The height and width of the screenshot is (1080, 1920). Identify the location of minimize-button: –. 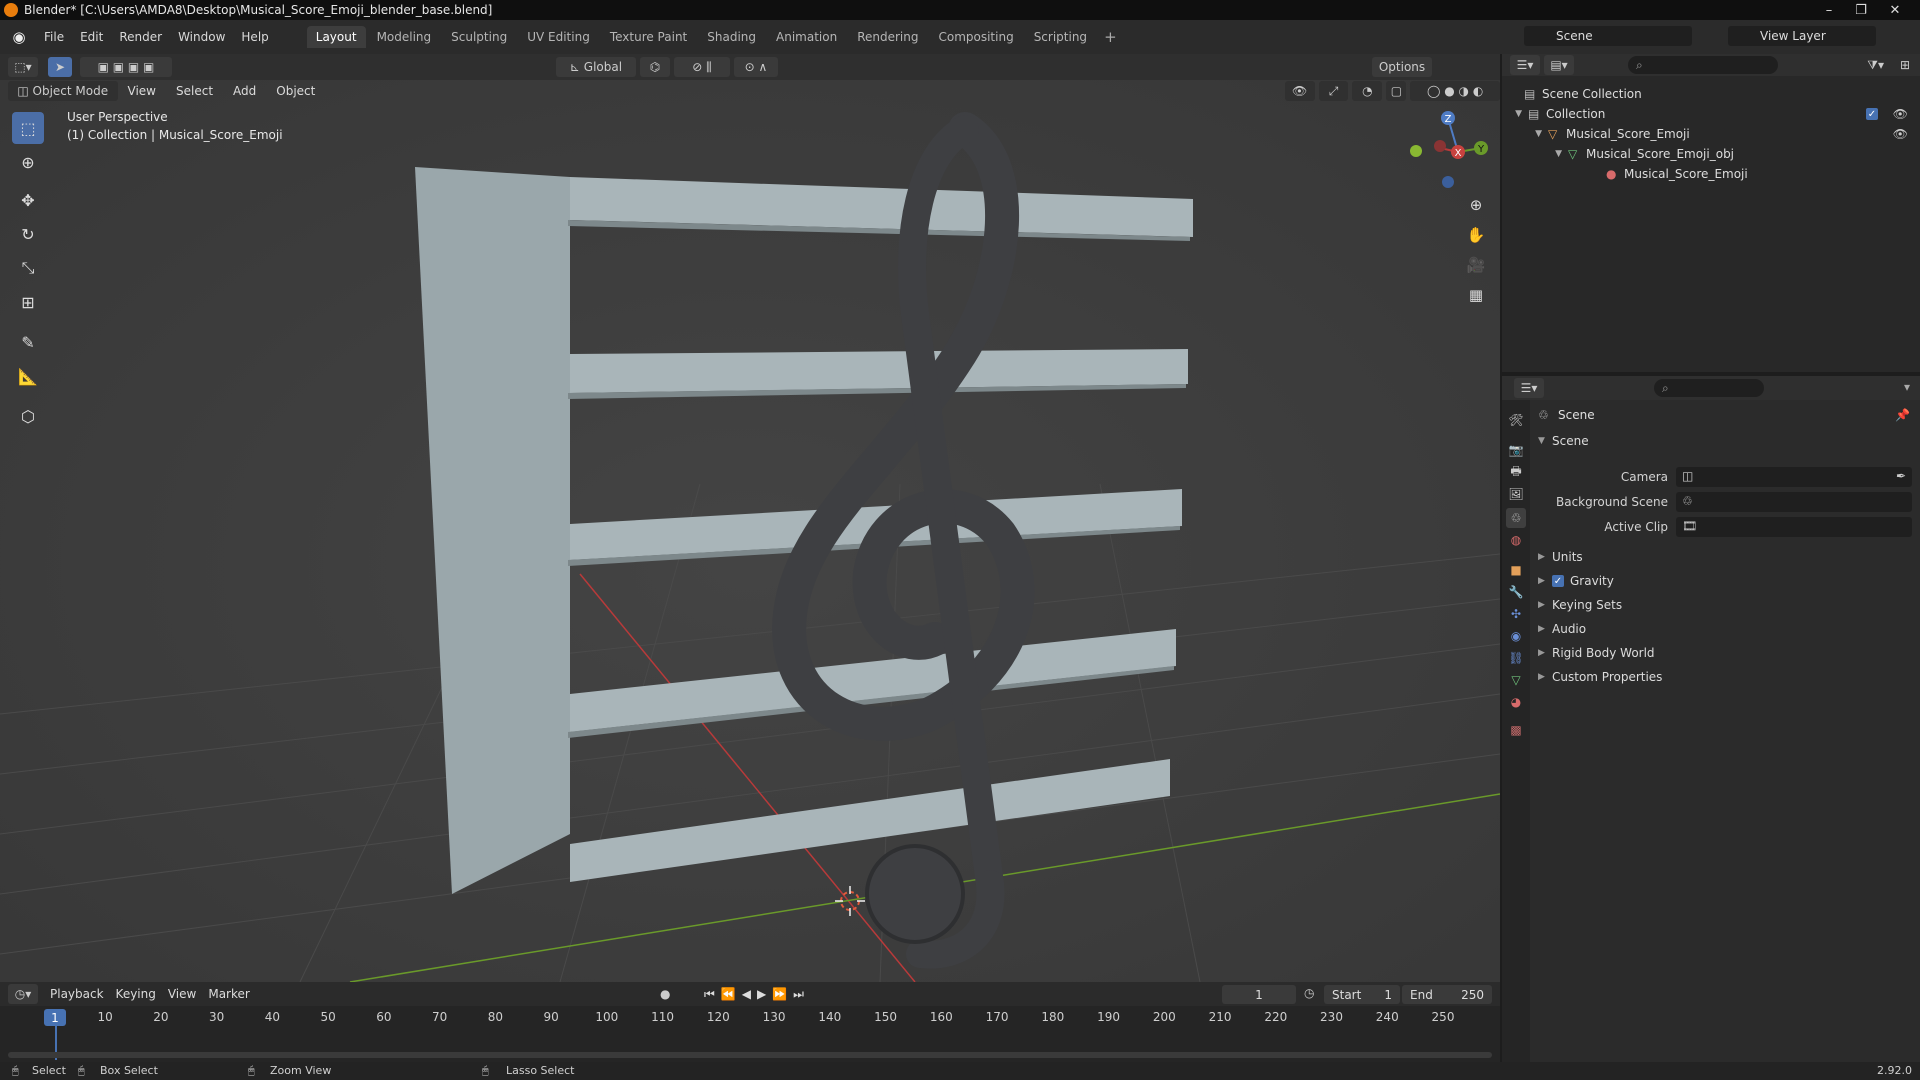
(1829, 10).